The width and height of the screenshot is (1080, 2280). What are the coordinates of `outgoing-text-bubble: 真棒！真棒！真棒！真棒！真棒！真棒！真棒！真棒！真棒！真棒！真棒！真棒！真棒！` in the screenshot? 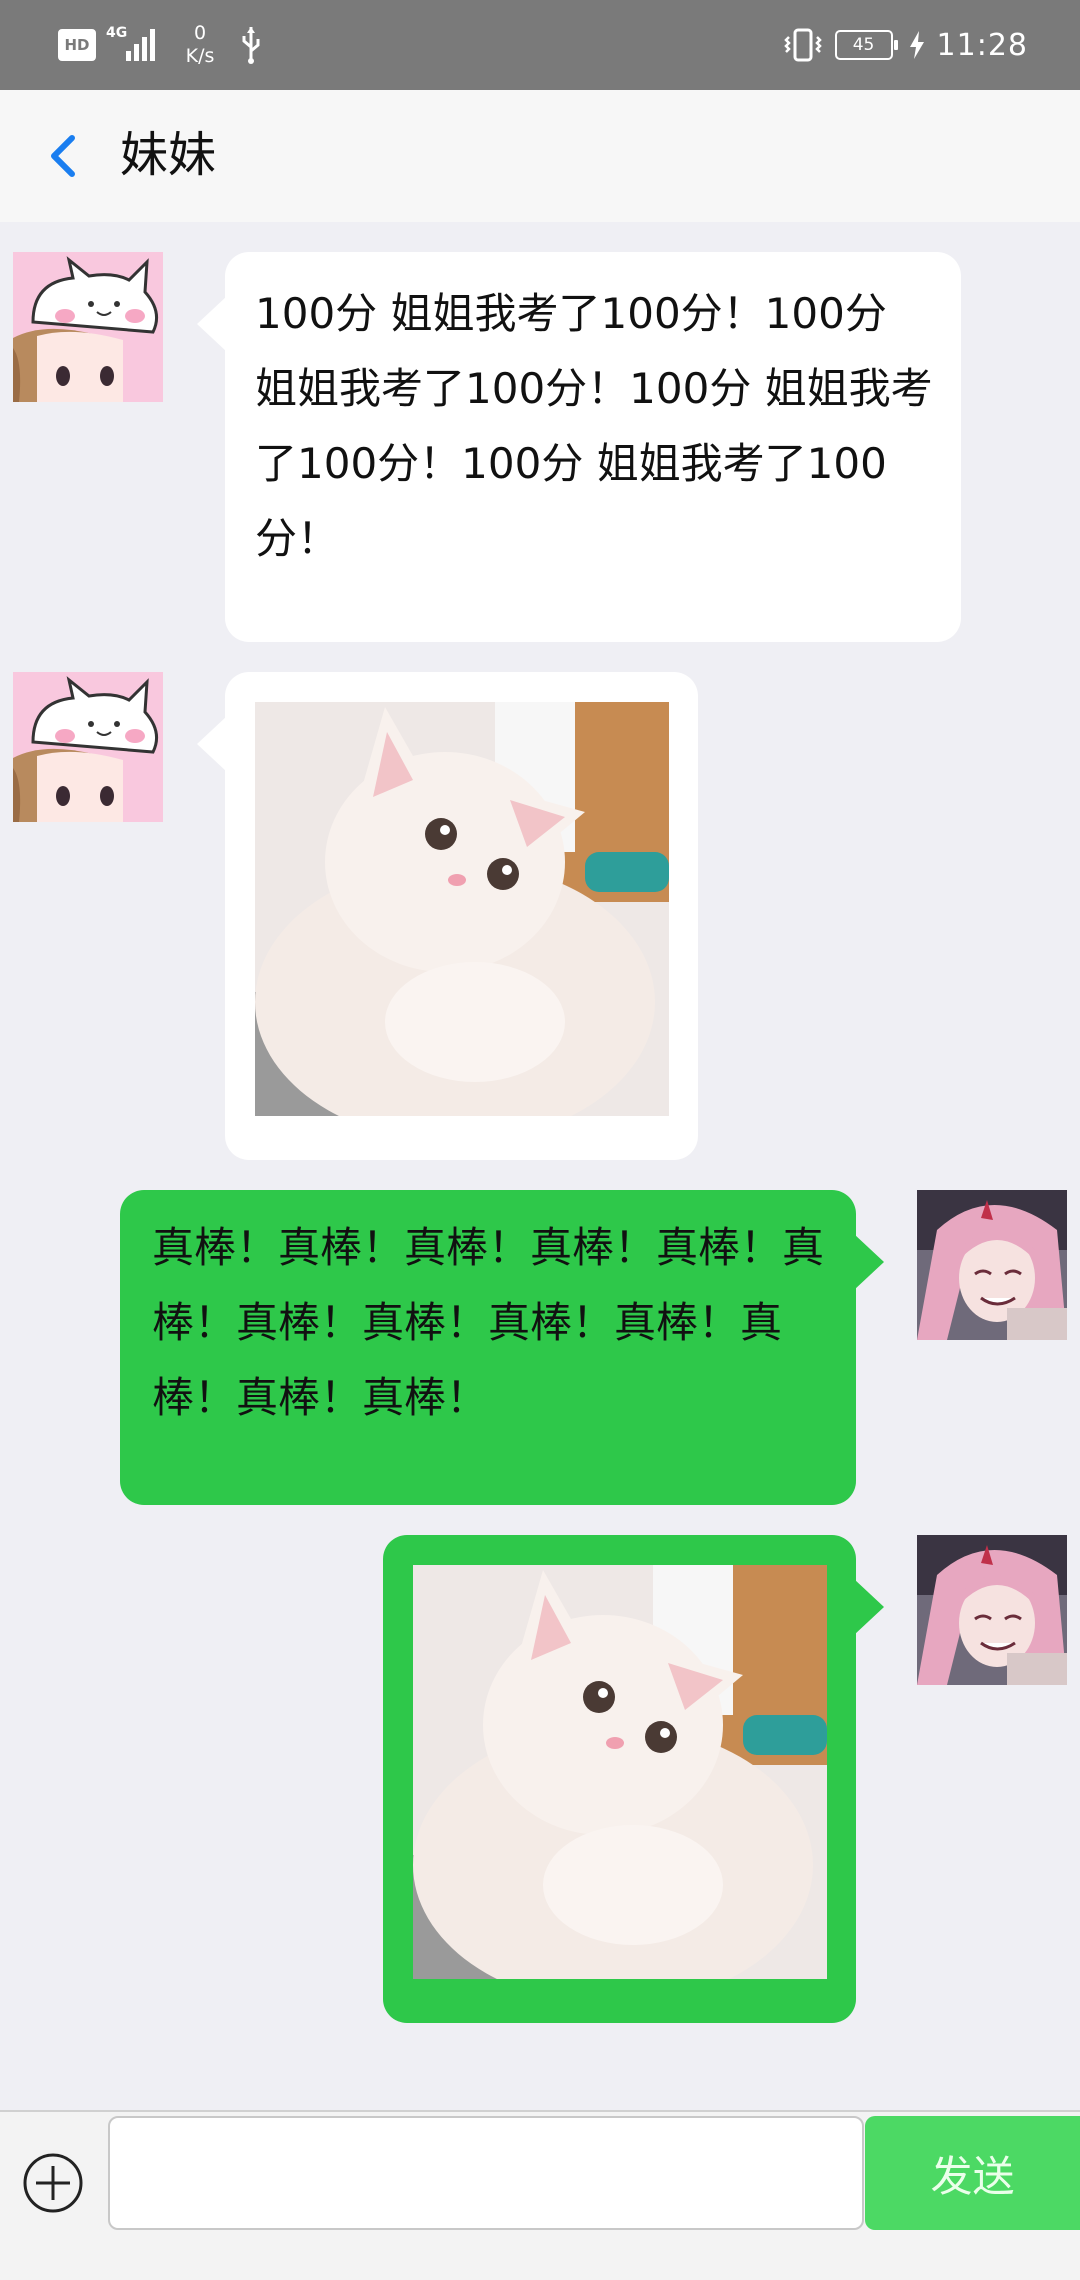 It's located at (502, 1347).